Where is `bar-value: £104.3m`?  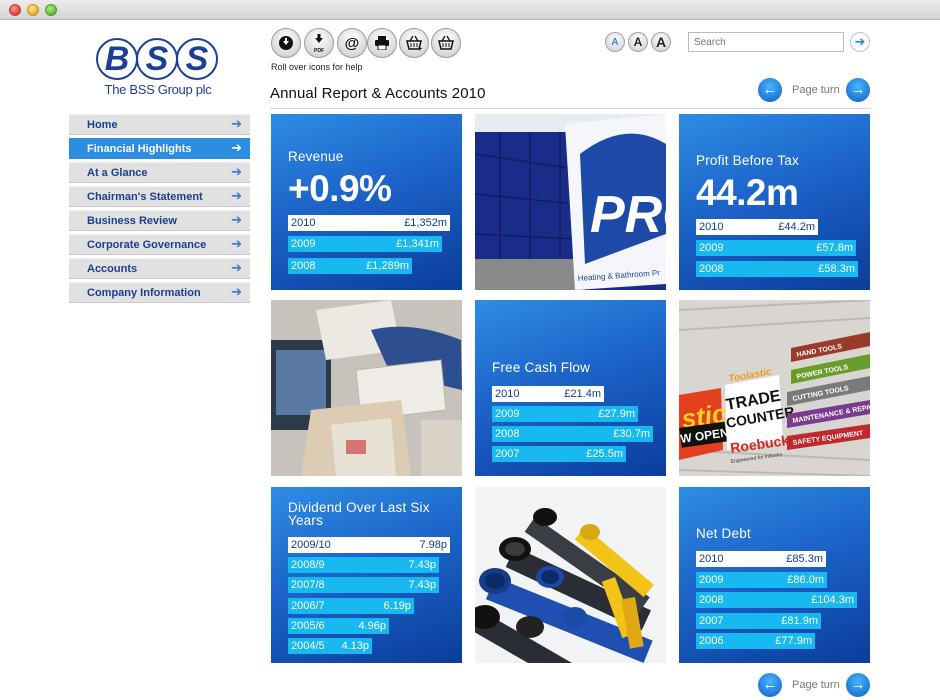 bar-value: £104.3m is located at coordinates (832, 600).